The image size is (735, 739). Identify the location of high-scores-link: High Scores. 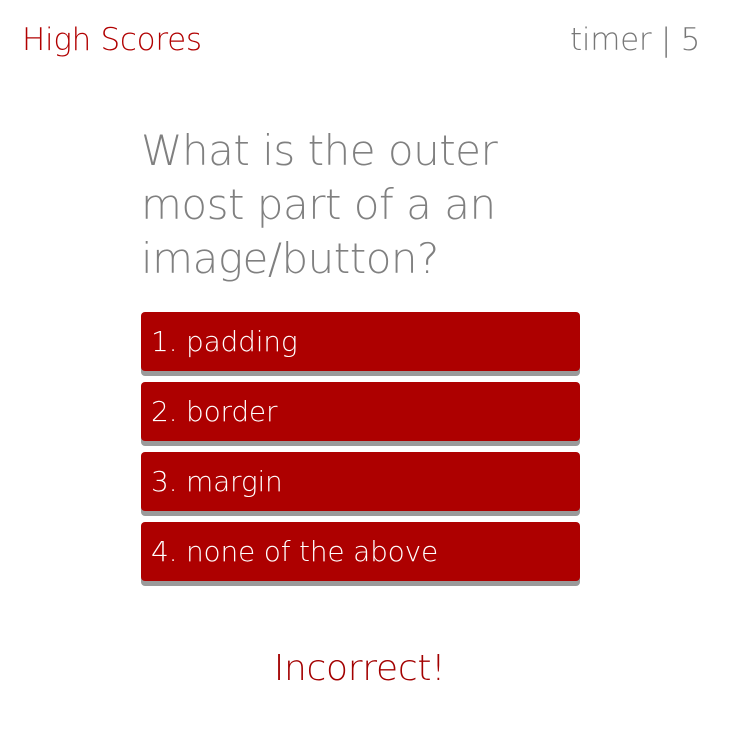
(112, 40).